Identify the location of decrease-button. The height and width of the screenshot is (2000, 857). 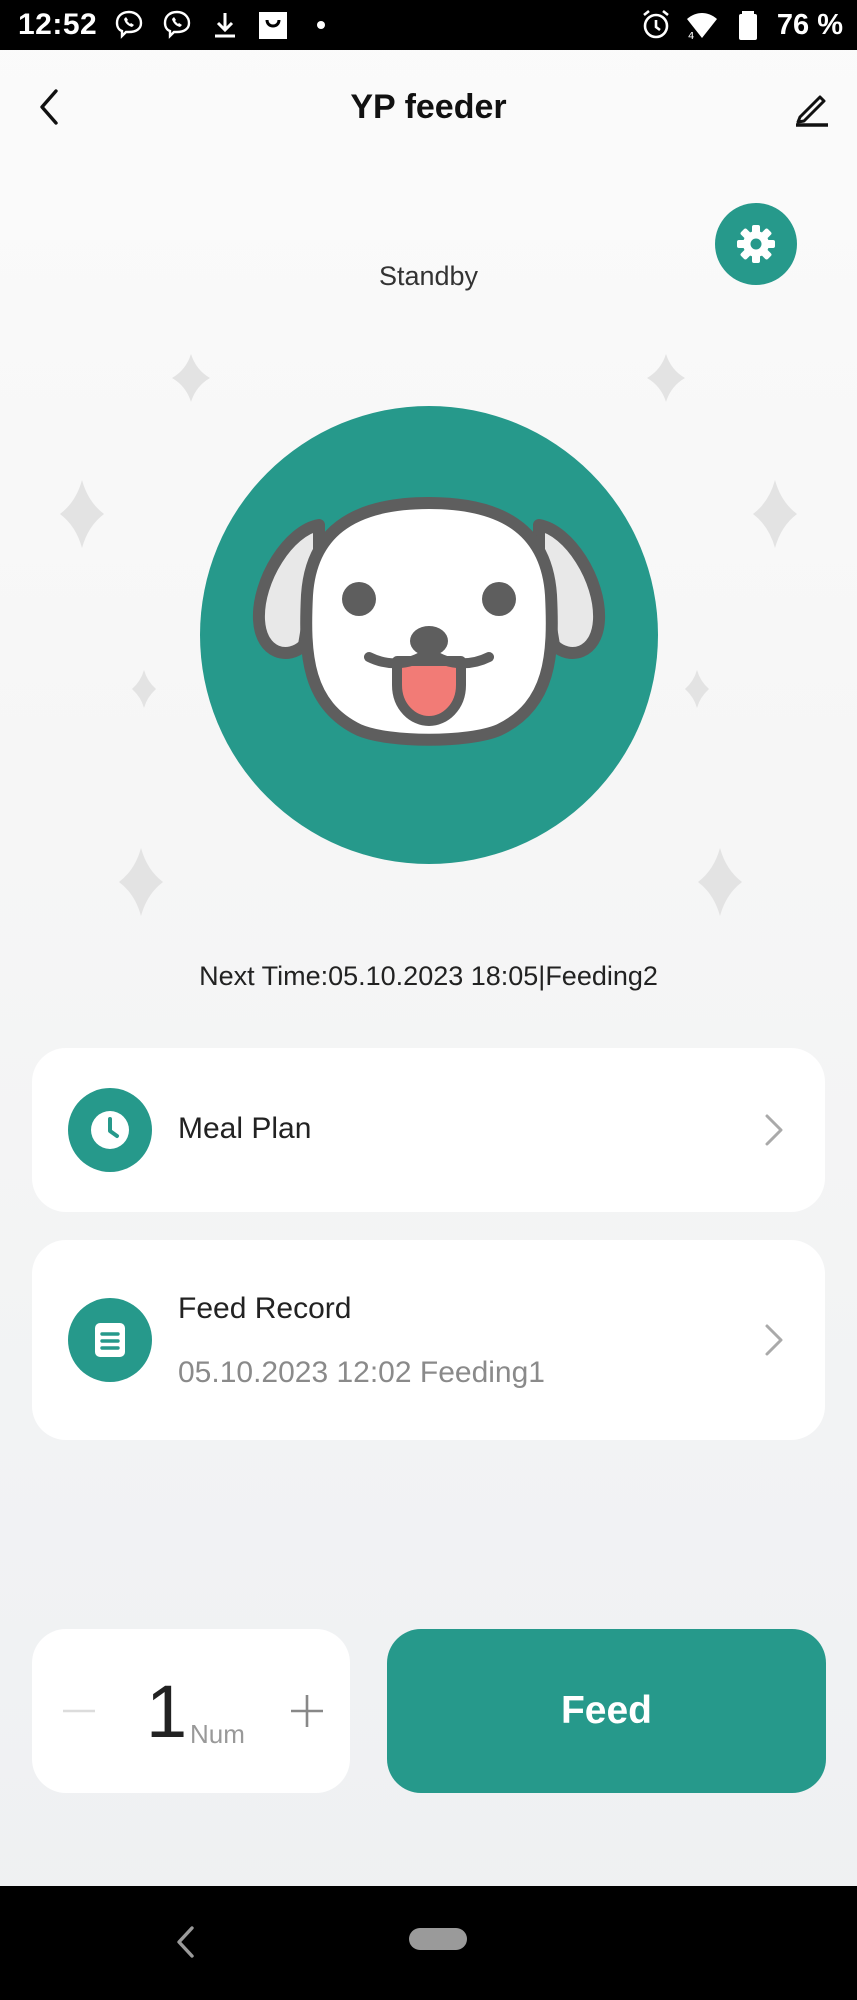
(79, 1711).